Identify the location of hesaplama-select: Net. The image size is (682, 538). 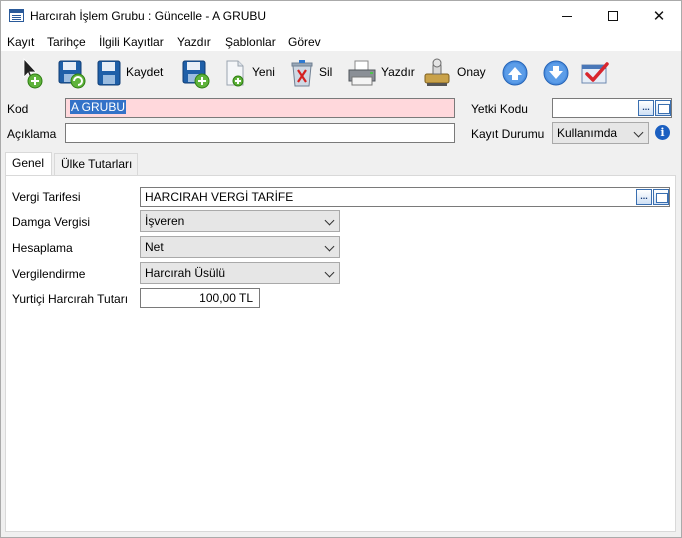
(240, 247).